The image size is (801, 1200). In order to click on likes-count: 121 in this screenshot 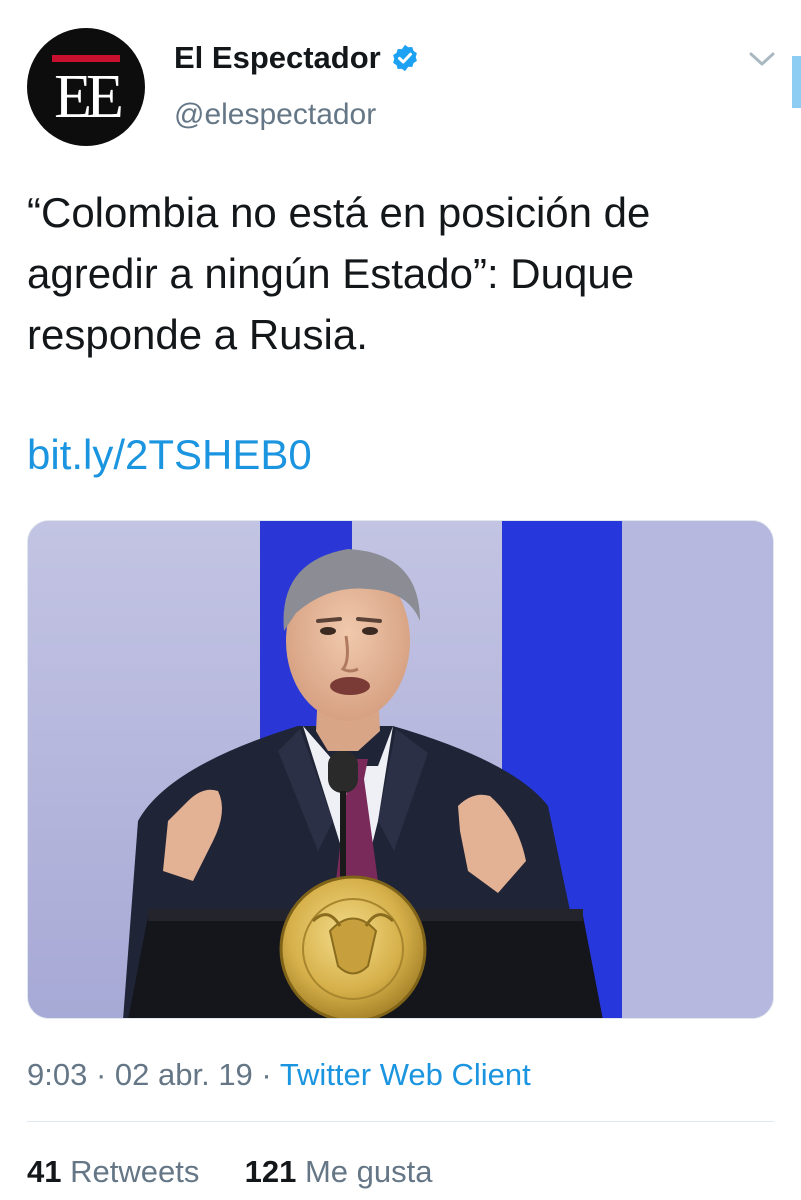, I will do `click(271, 1171)`.